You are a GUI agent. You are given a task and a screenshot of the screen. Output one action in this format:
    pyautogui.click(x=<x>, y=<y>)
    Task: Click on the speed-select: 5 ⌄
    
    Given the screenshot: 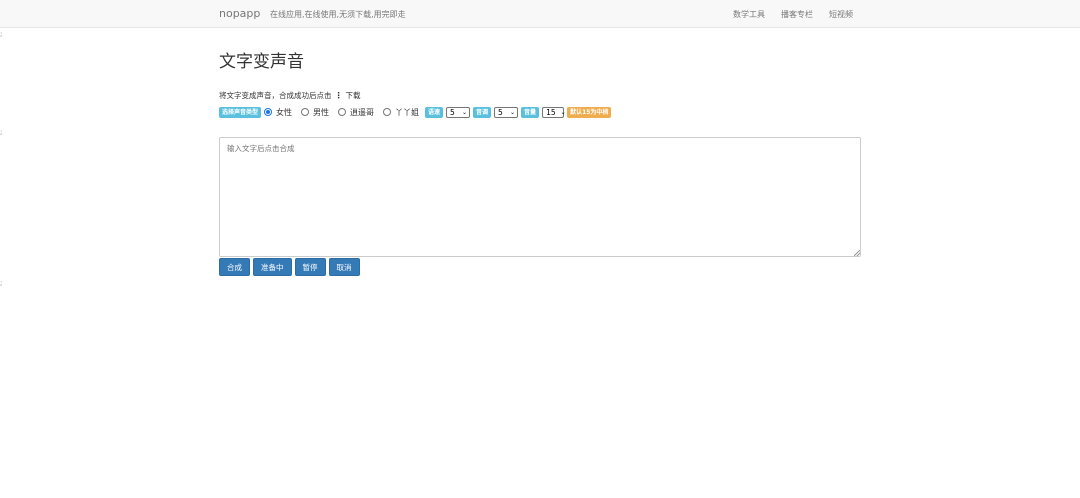 What is the action you would take?
    pyautogui.click(x=458, y=112)
    